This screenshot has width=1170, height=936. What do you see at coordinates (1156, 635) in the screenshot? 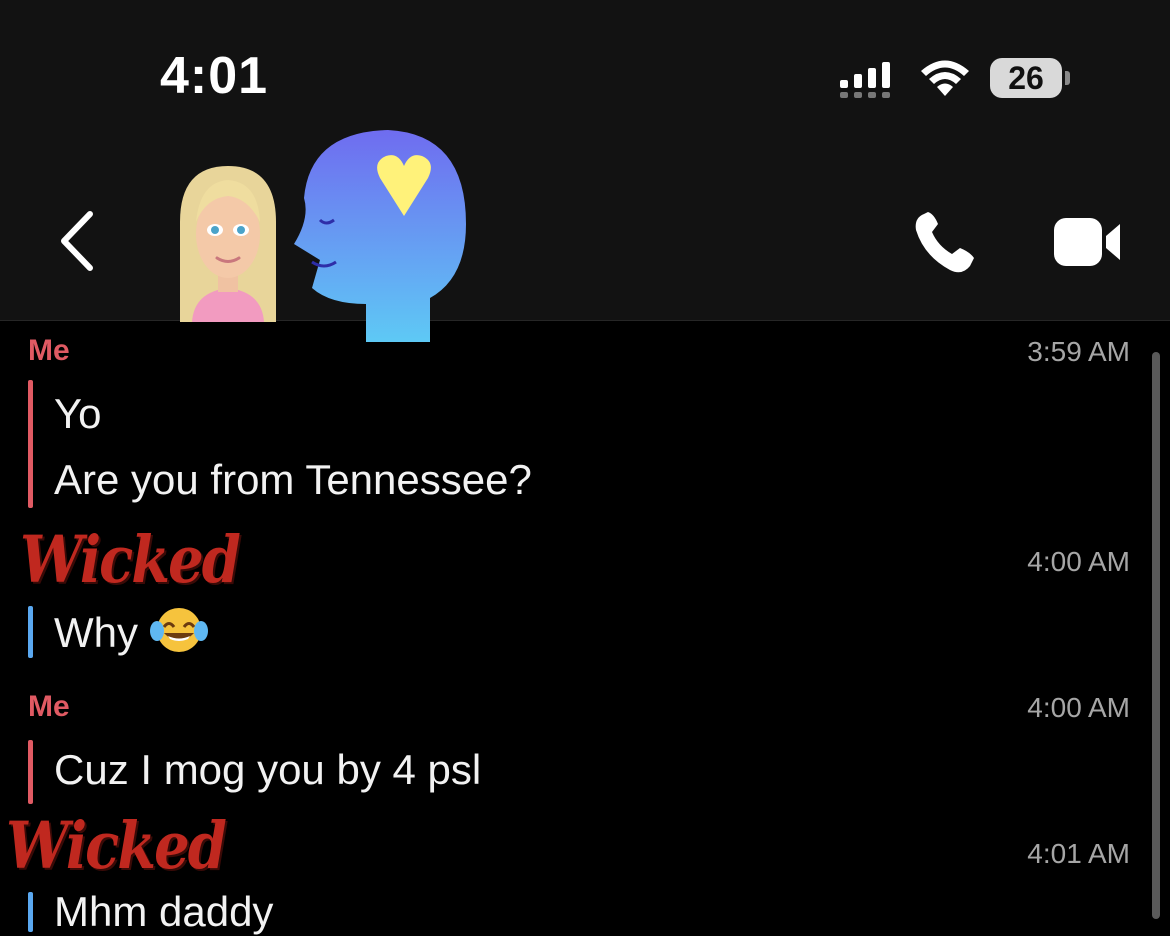
I see `scrollbar` at bounding box center [1156, 635].